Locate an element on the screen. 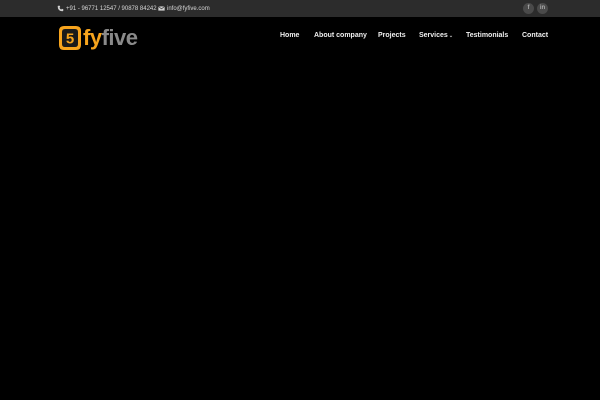 This screenshot has height=400, width=600. logo-badge-number: 5 is located at coordinates (70, 39).